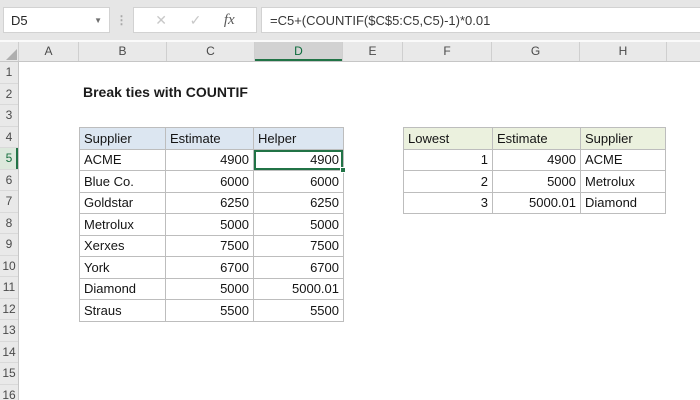 Image resolution: width=700 pixels, height=400 pixels. What do you see at coordinates (9, 94) in the screenshot?
I see `row-header-2: 2` at bounding box center [9, 94].